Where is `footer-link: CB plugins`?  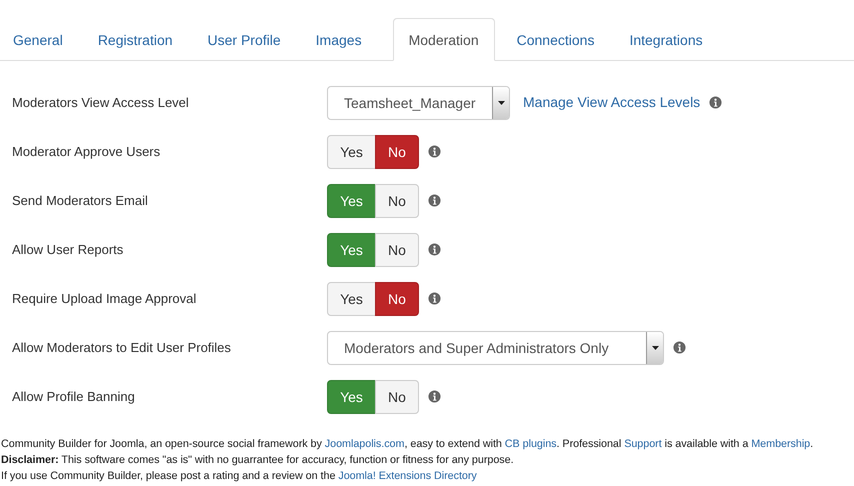
footer-link: CB plugins is located at coordinates (530, 444).